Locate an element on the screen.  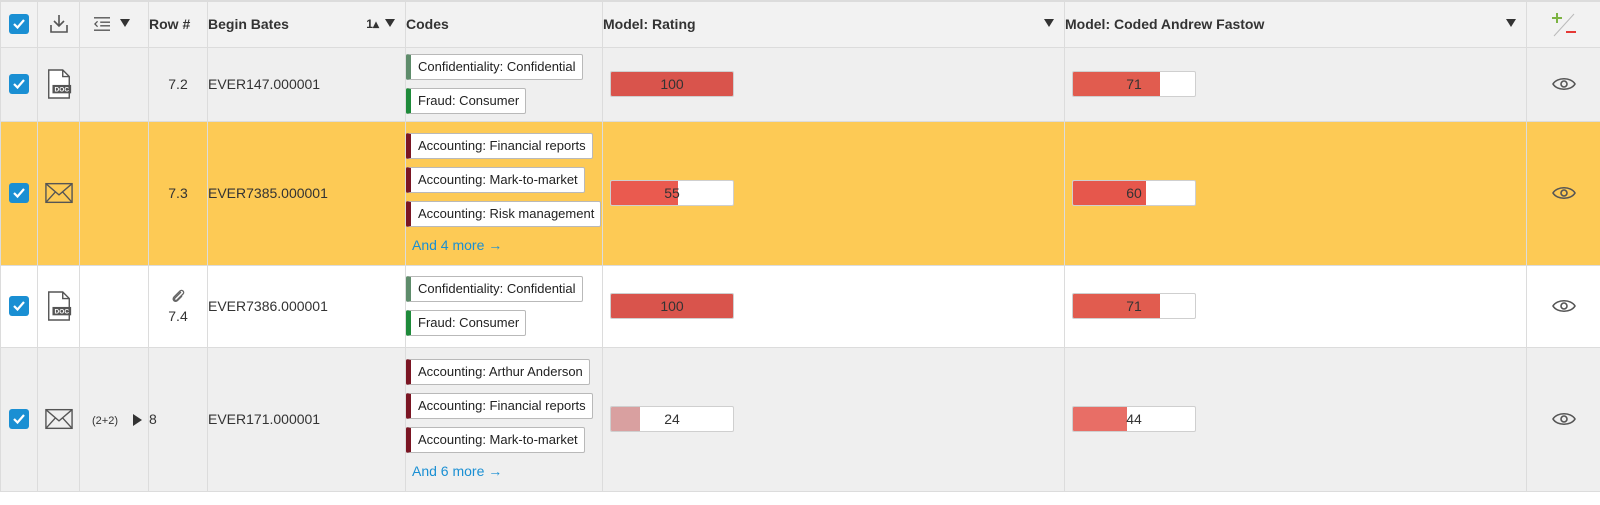
model-rating-header: Model: Rating is located at coordinates (833, 24).